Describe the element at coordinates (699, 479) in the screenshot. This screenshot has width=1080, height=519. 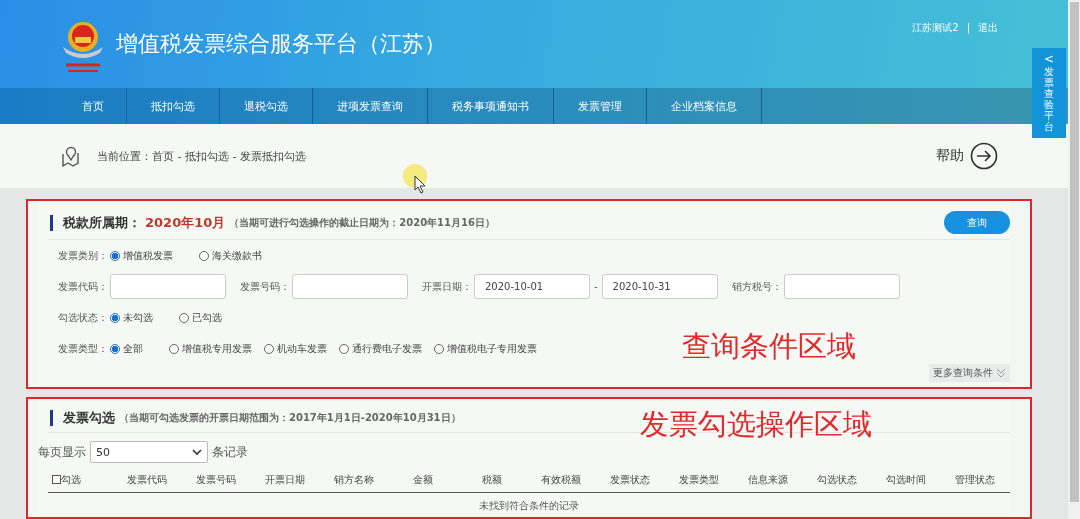
I see `column-header: 发票类型` at that location.